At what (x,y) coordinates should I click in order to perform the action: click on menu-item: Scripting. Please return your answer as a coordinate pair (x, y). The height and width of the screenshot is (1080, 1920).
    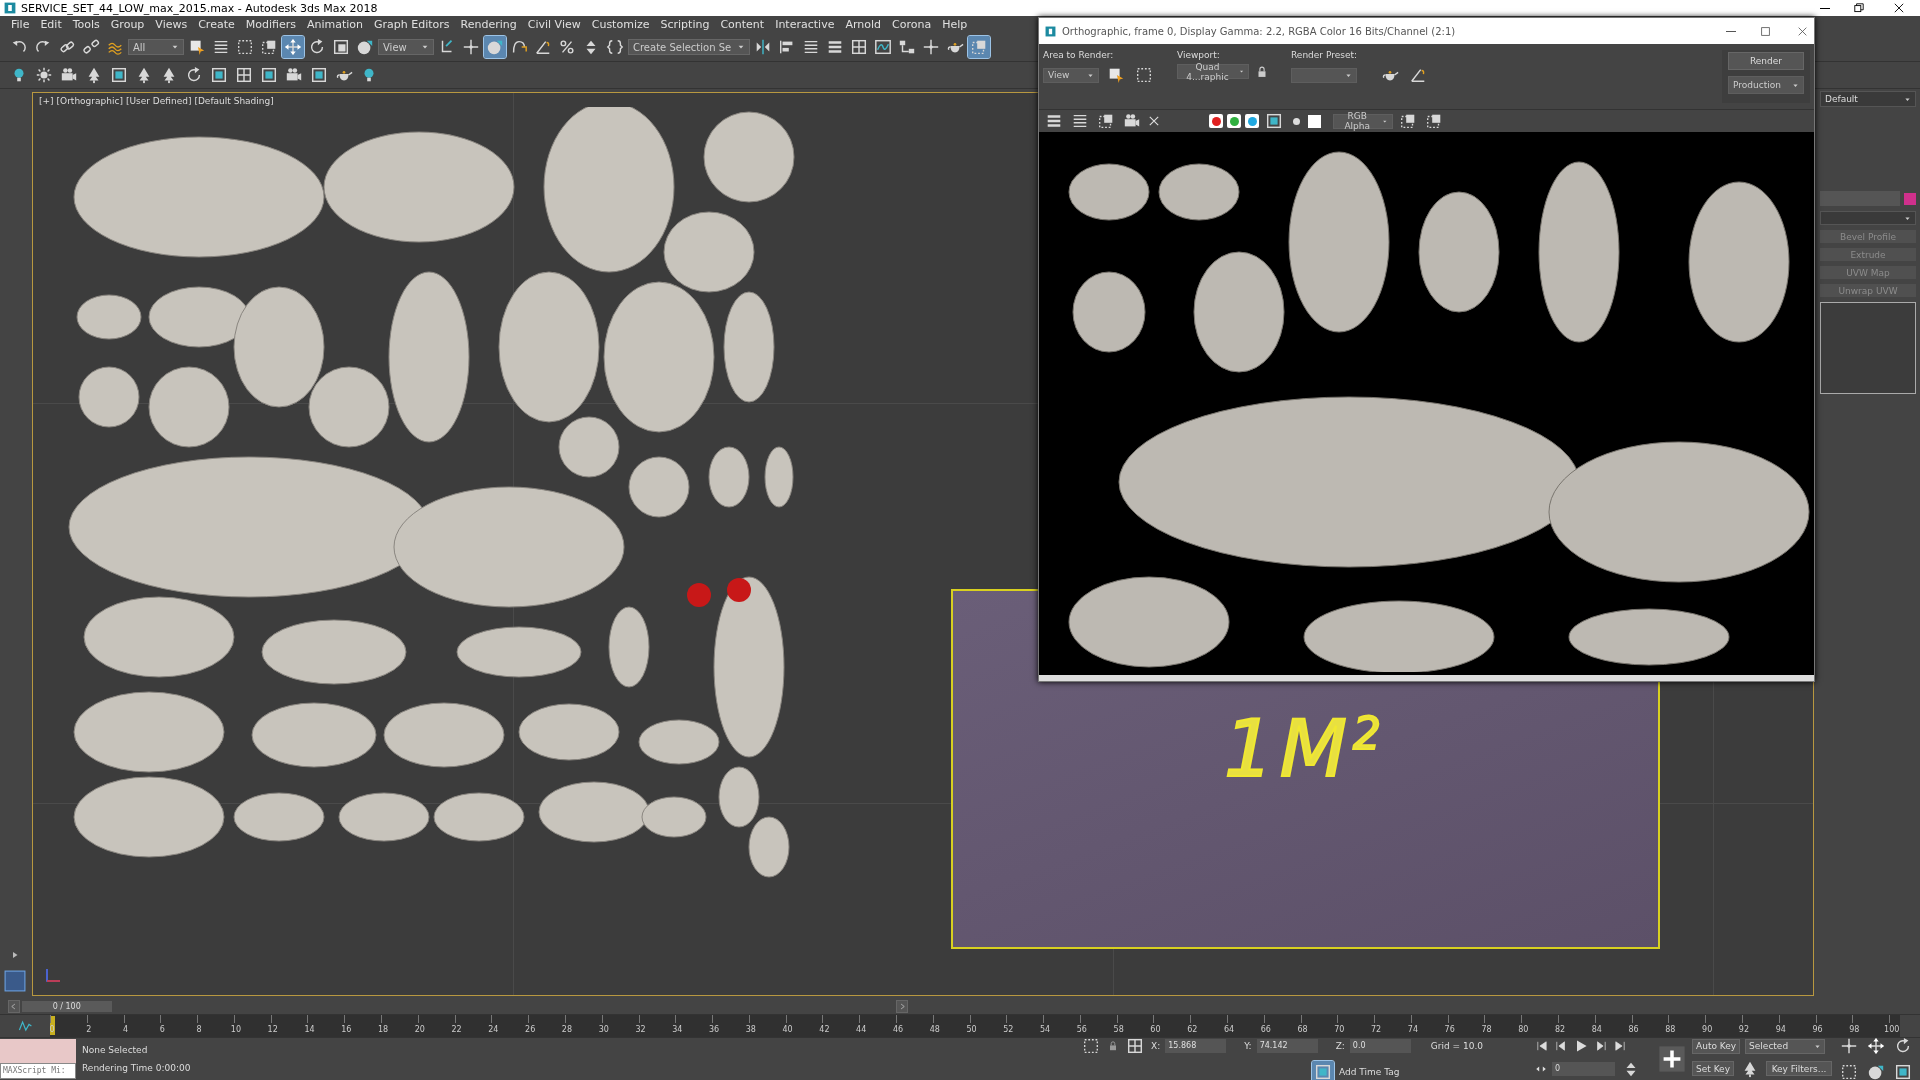
    Looking at the image, I should click on (685, 24).